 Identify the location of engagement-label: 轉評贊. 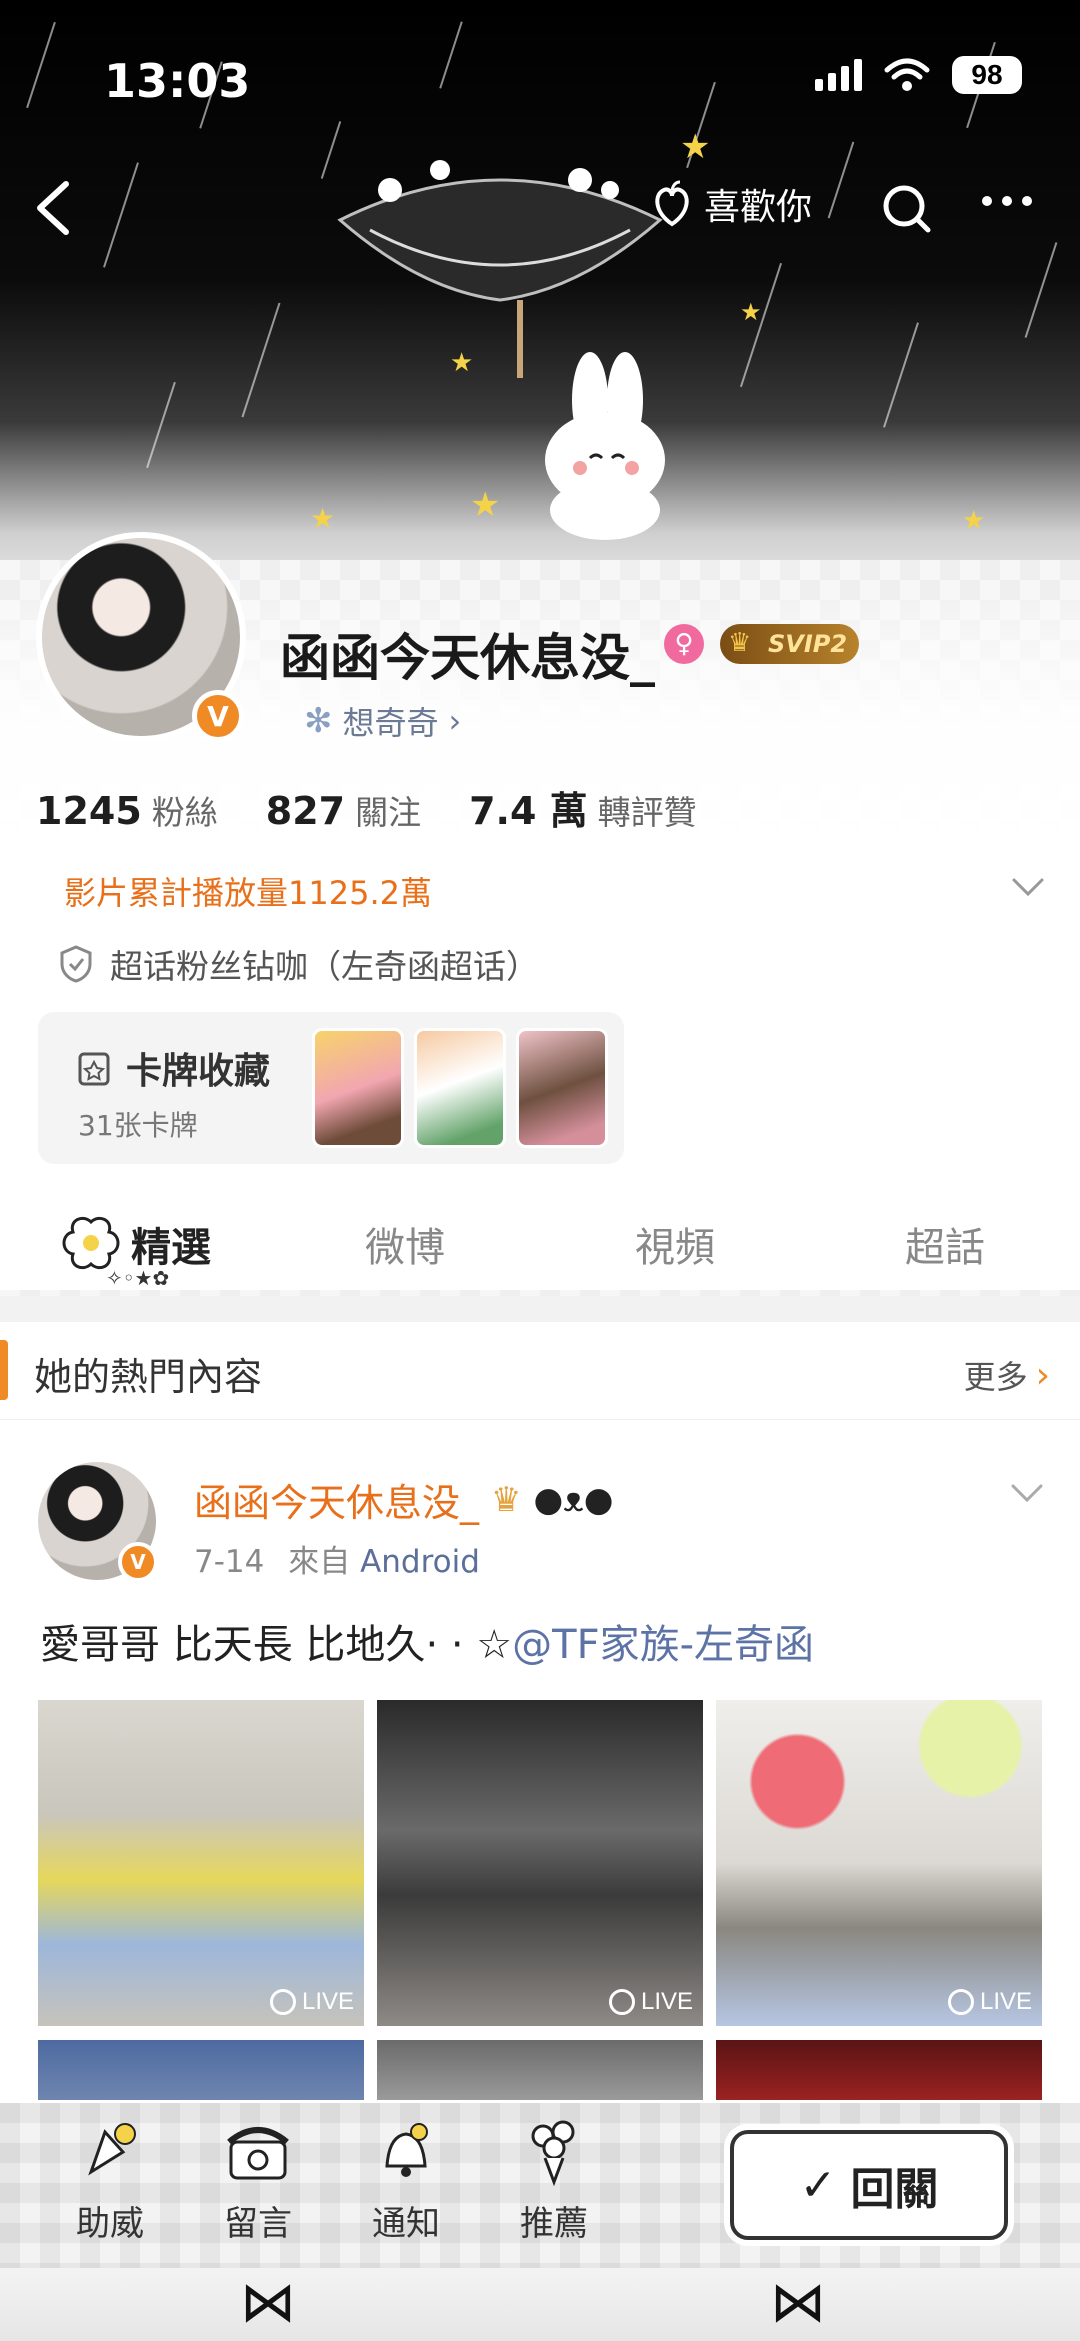
(647, 810).